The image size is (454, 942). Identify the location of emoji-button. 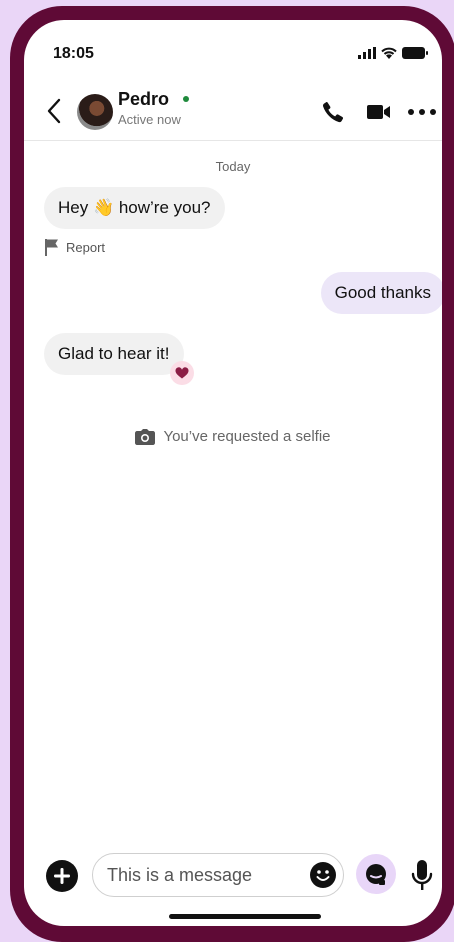
(323, 875).